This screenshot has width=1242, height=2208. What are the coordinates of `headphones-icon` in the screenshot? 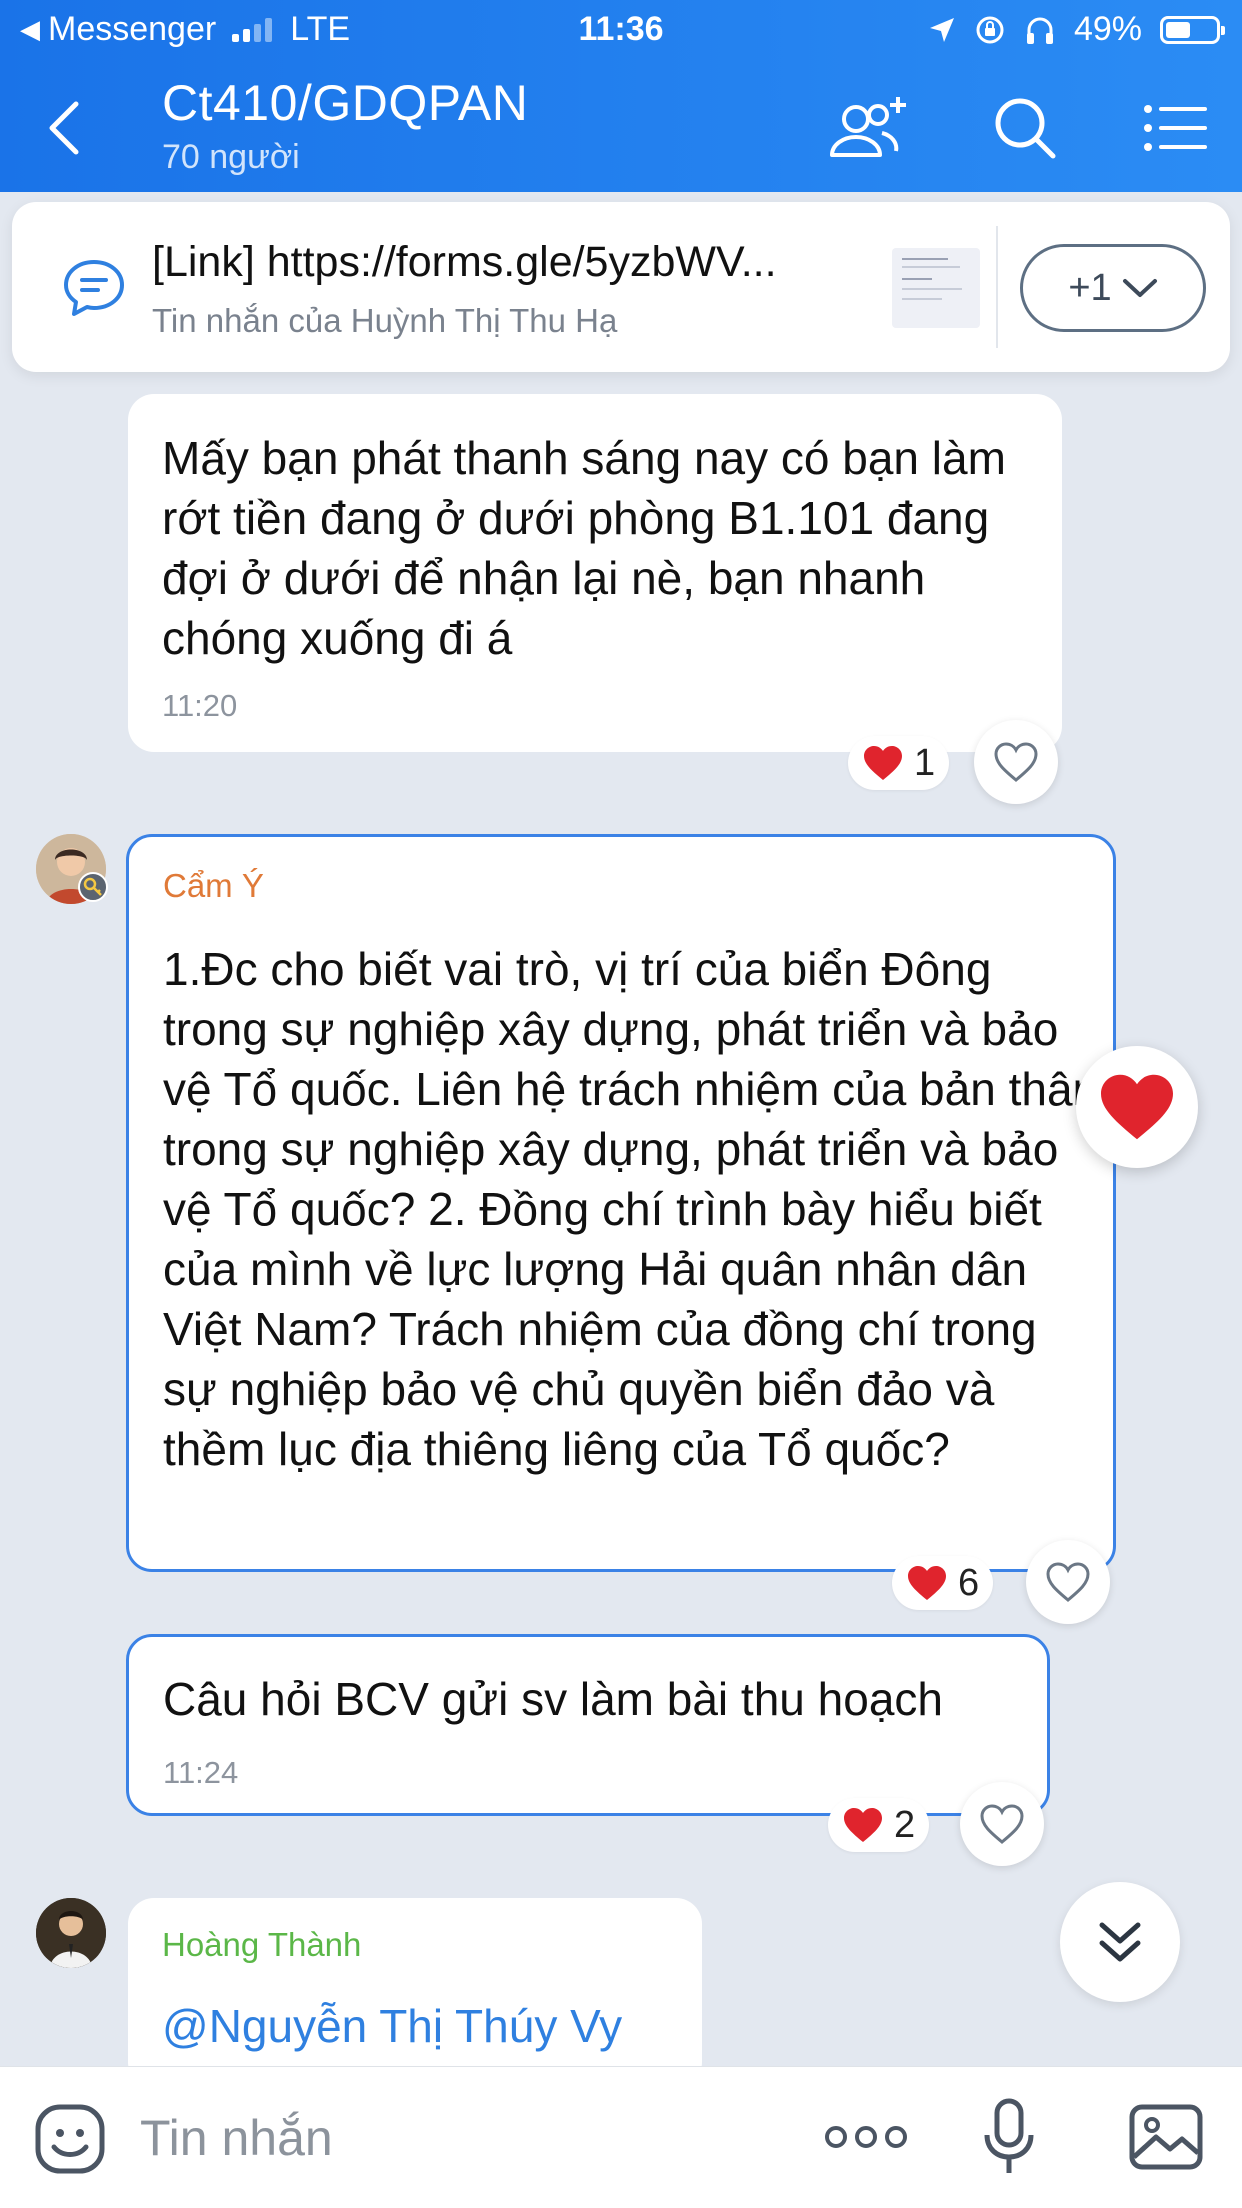 It's located at (1039, 30).